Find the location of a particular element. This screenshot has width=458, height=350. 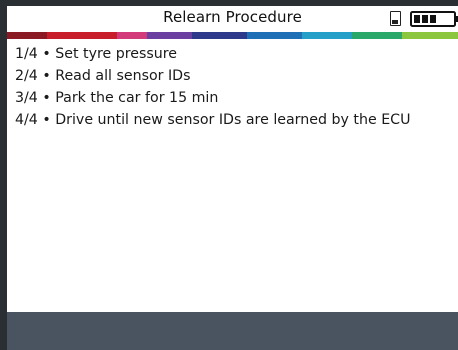

step-item-2: 2/4 • Read all sensor IDs is located at coordinates (103, 76).